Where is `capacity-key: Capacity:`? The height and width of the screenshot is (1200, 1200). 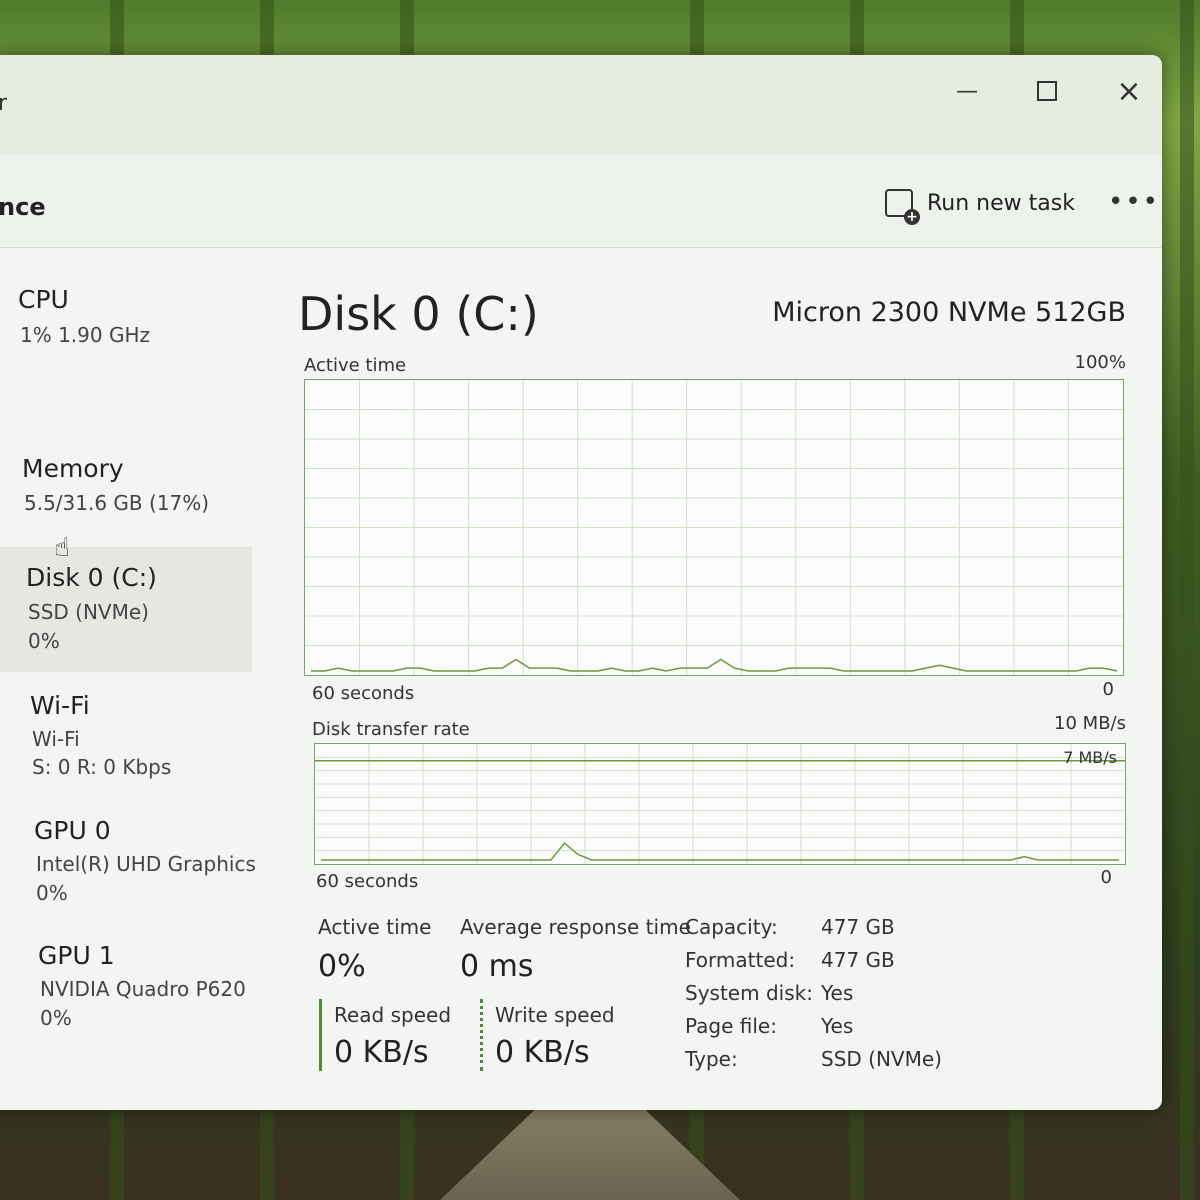 capacity-key: Capacity: is located at coordinates (731, 927).